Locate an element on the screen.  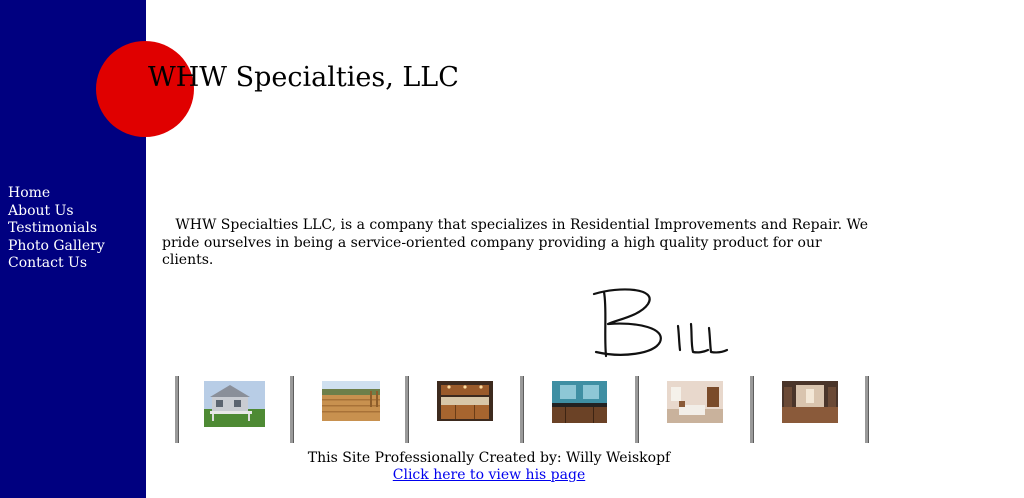
thumbnail-bedroom is located at coordinates (695, 402).